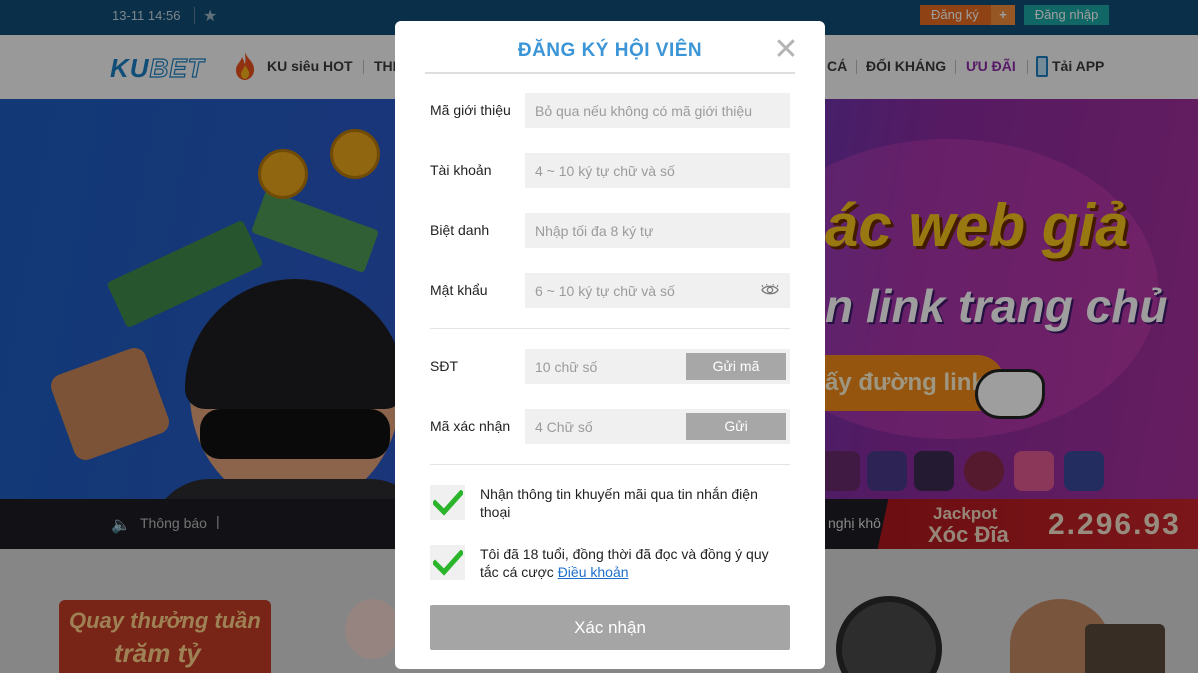  Describe the element at coordinates (610, 627) in the screenshot. I see `confirm-button: Xác nhận` at that location.